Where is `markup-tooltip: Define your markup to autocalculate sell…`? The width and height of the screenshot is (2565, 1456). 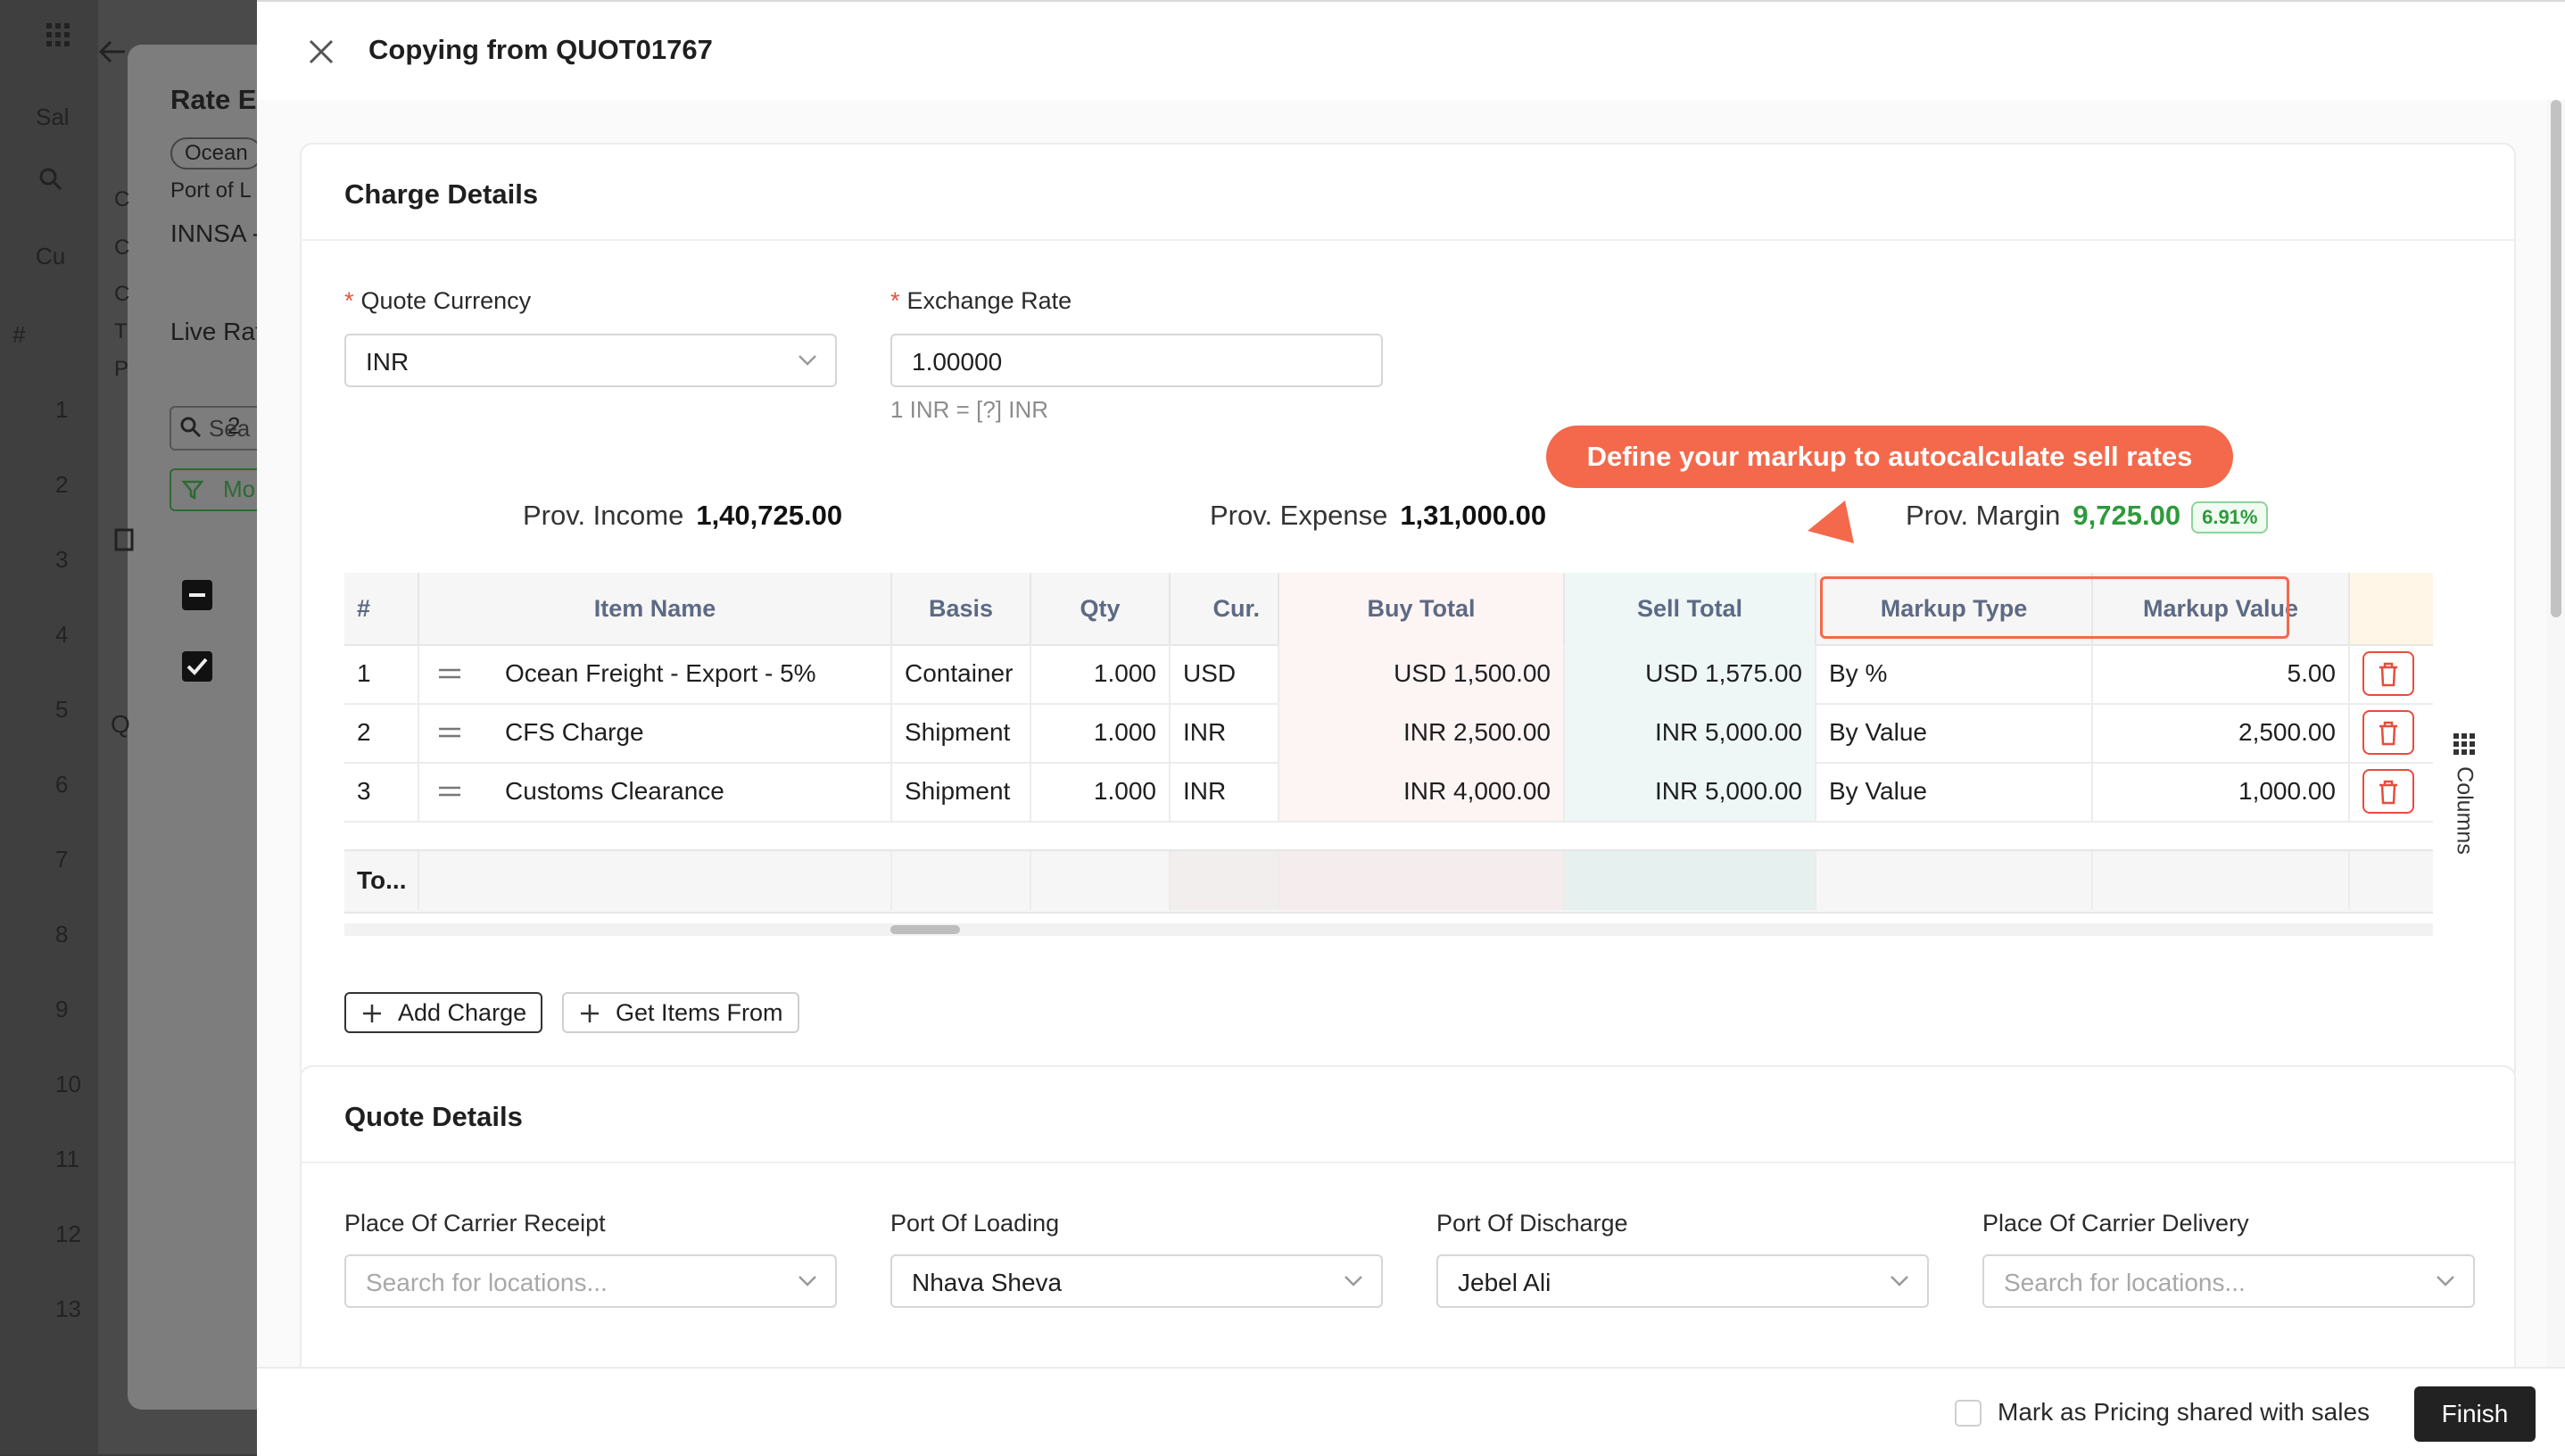
markup-tooltip: Define your markup to autocalculate sell… is located at coordinates (1890, 457).